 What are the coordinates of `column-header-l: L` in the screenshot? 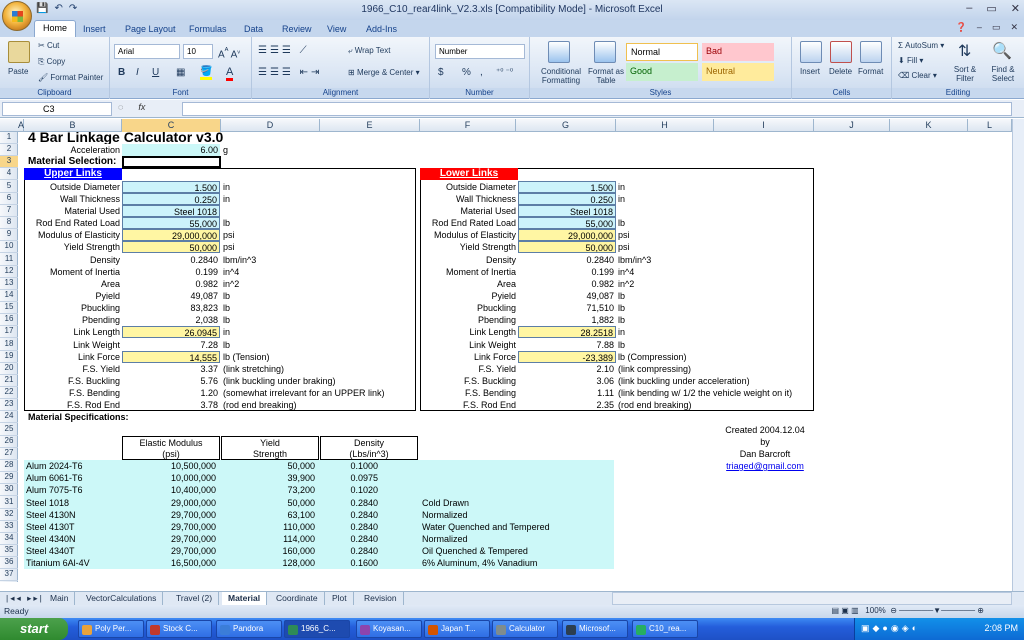 It's located at (990, 125).